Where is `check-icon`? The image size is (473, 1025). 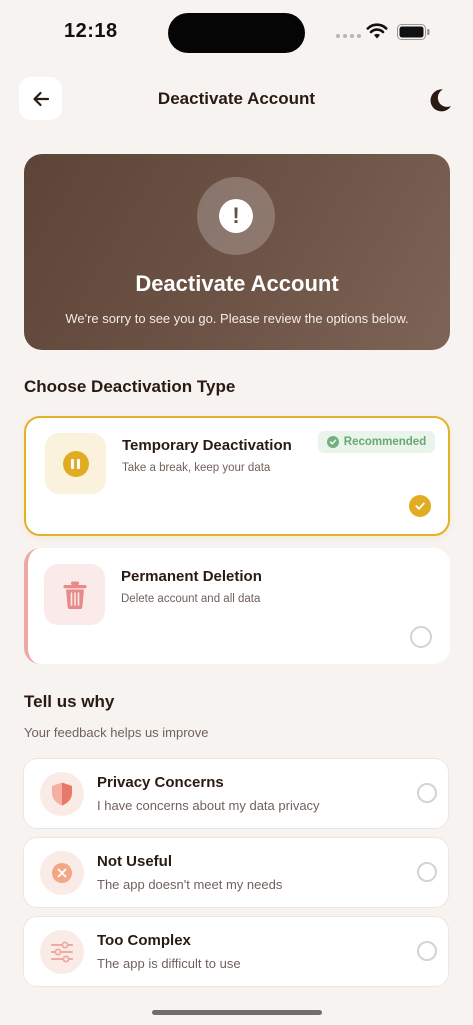 check-icon is located at coordinates (420, 506).